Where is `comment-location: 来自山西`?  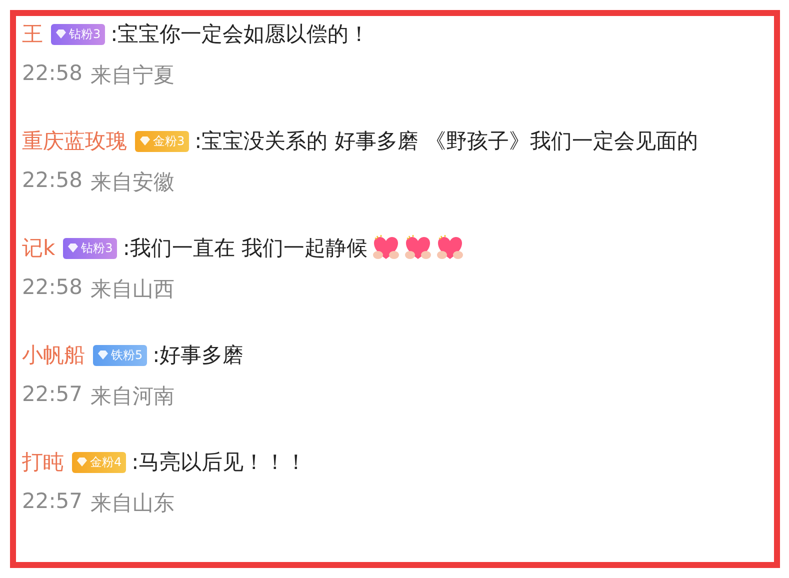 comment-location: 来自山西 is located at coordinates (132, 289).